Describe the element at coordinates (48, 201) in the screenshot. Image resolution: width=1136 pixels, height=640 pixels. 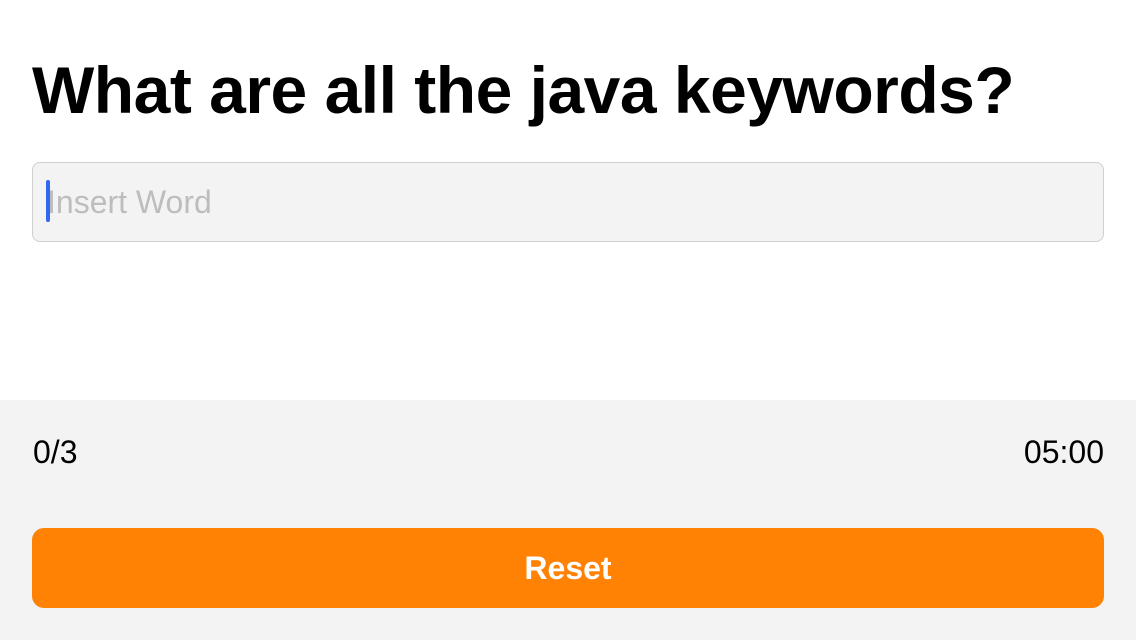
I see `text-caret` at that location.